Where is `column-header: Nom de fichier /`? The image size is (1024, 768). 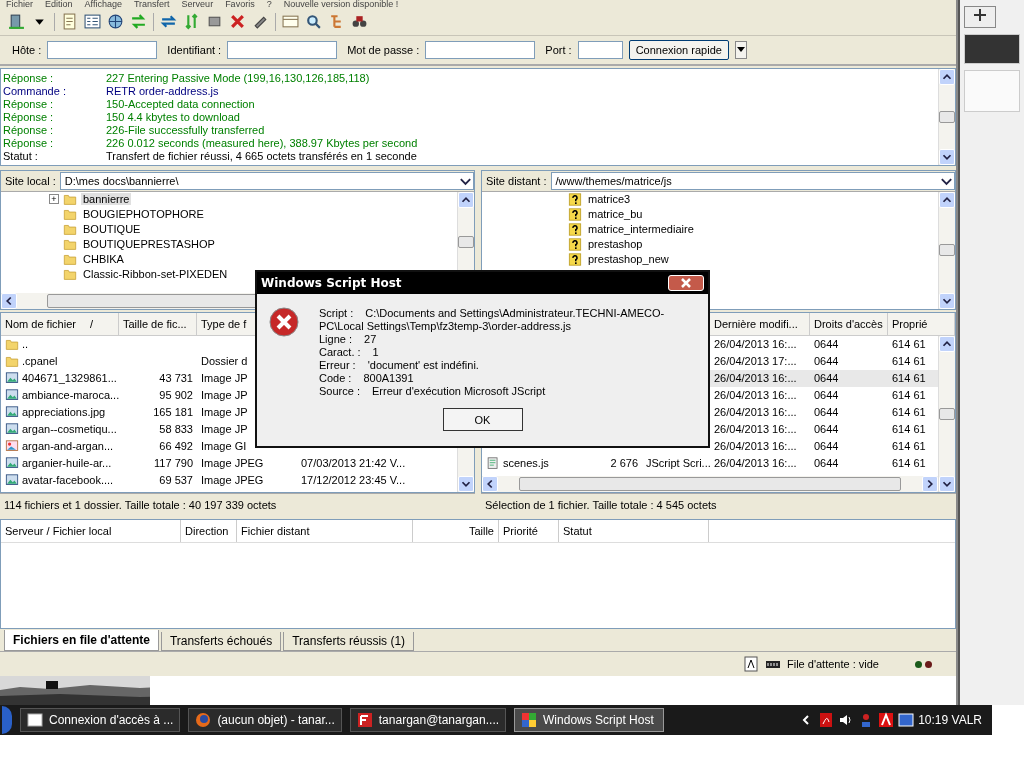
column-header: Nom de fichier / is located at coordinates (60, 323).